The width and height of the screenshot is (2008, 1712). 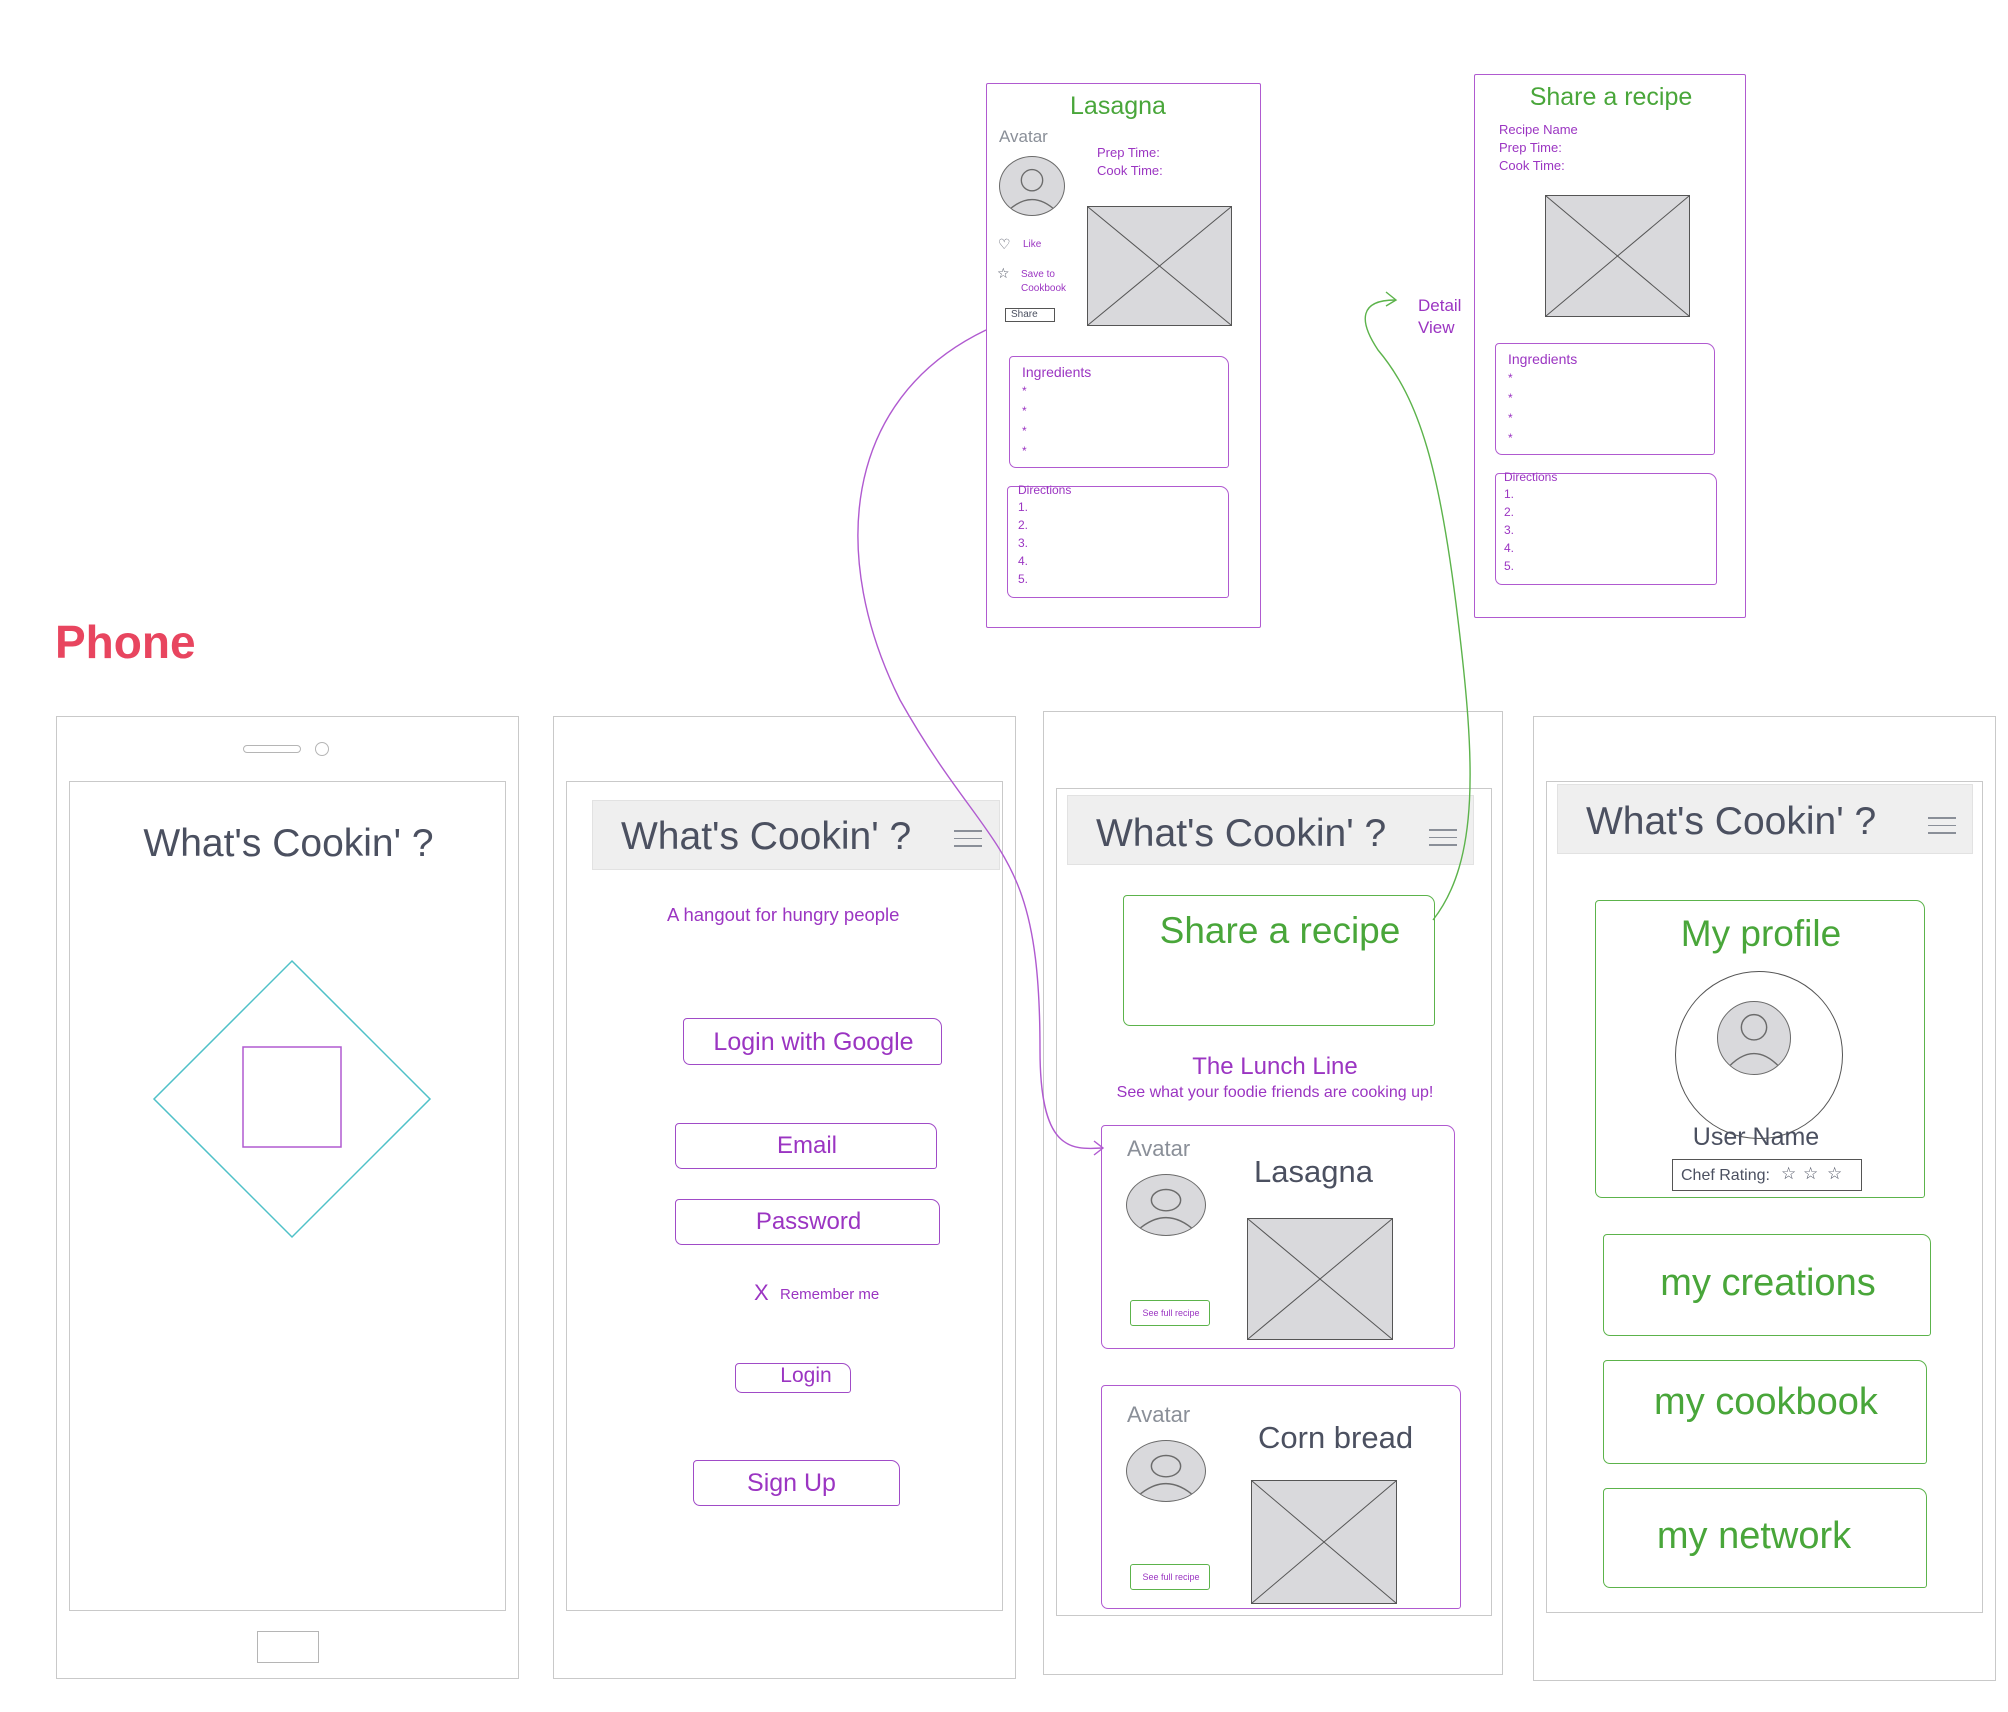 What do you see at coordinates (1538, 129) in the screenshot?
I see `recipe-name-label: Recipe Name` at bounding box center [1538, 129].